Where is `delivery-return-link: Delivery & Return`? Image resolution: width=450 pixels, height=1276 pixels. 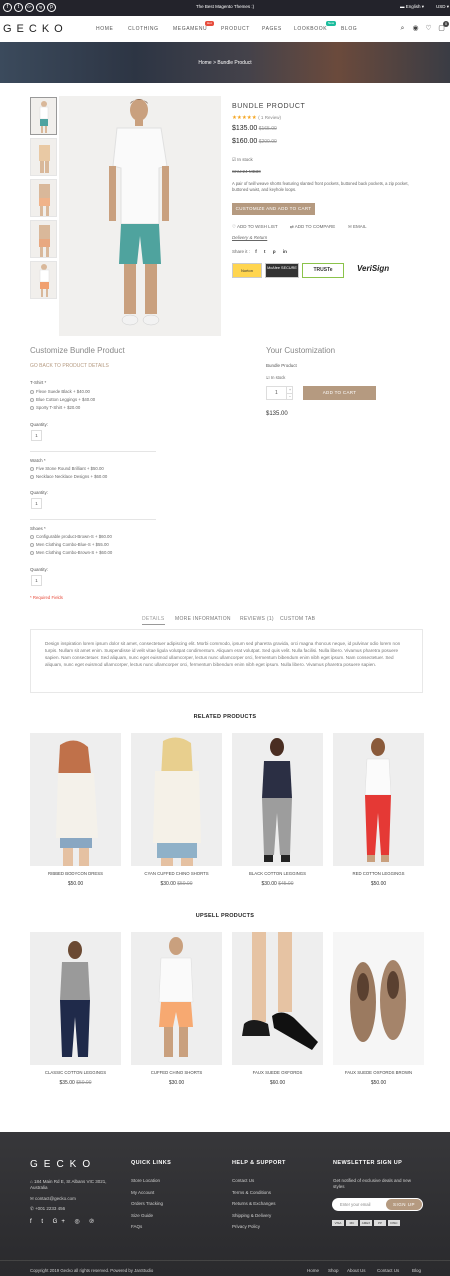
delivery-return-link: Delivery & Return is located at coordinates (249, 237).